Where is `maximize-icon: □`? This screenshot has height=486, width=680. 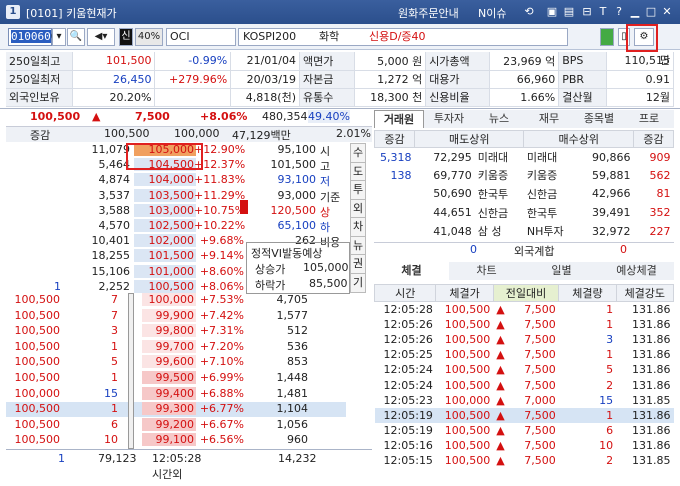 maximize-icon: □ is located at coordinates (651, 12).